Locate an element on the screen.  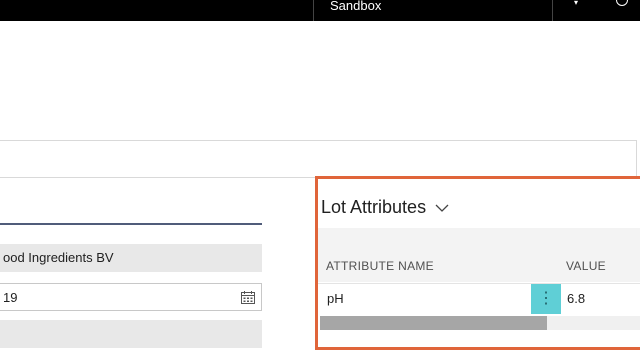
attribute-value-cell: 6.8 is located at coordinates (576, 298).